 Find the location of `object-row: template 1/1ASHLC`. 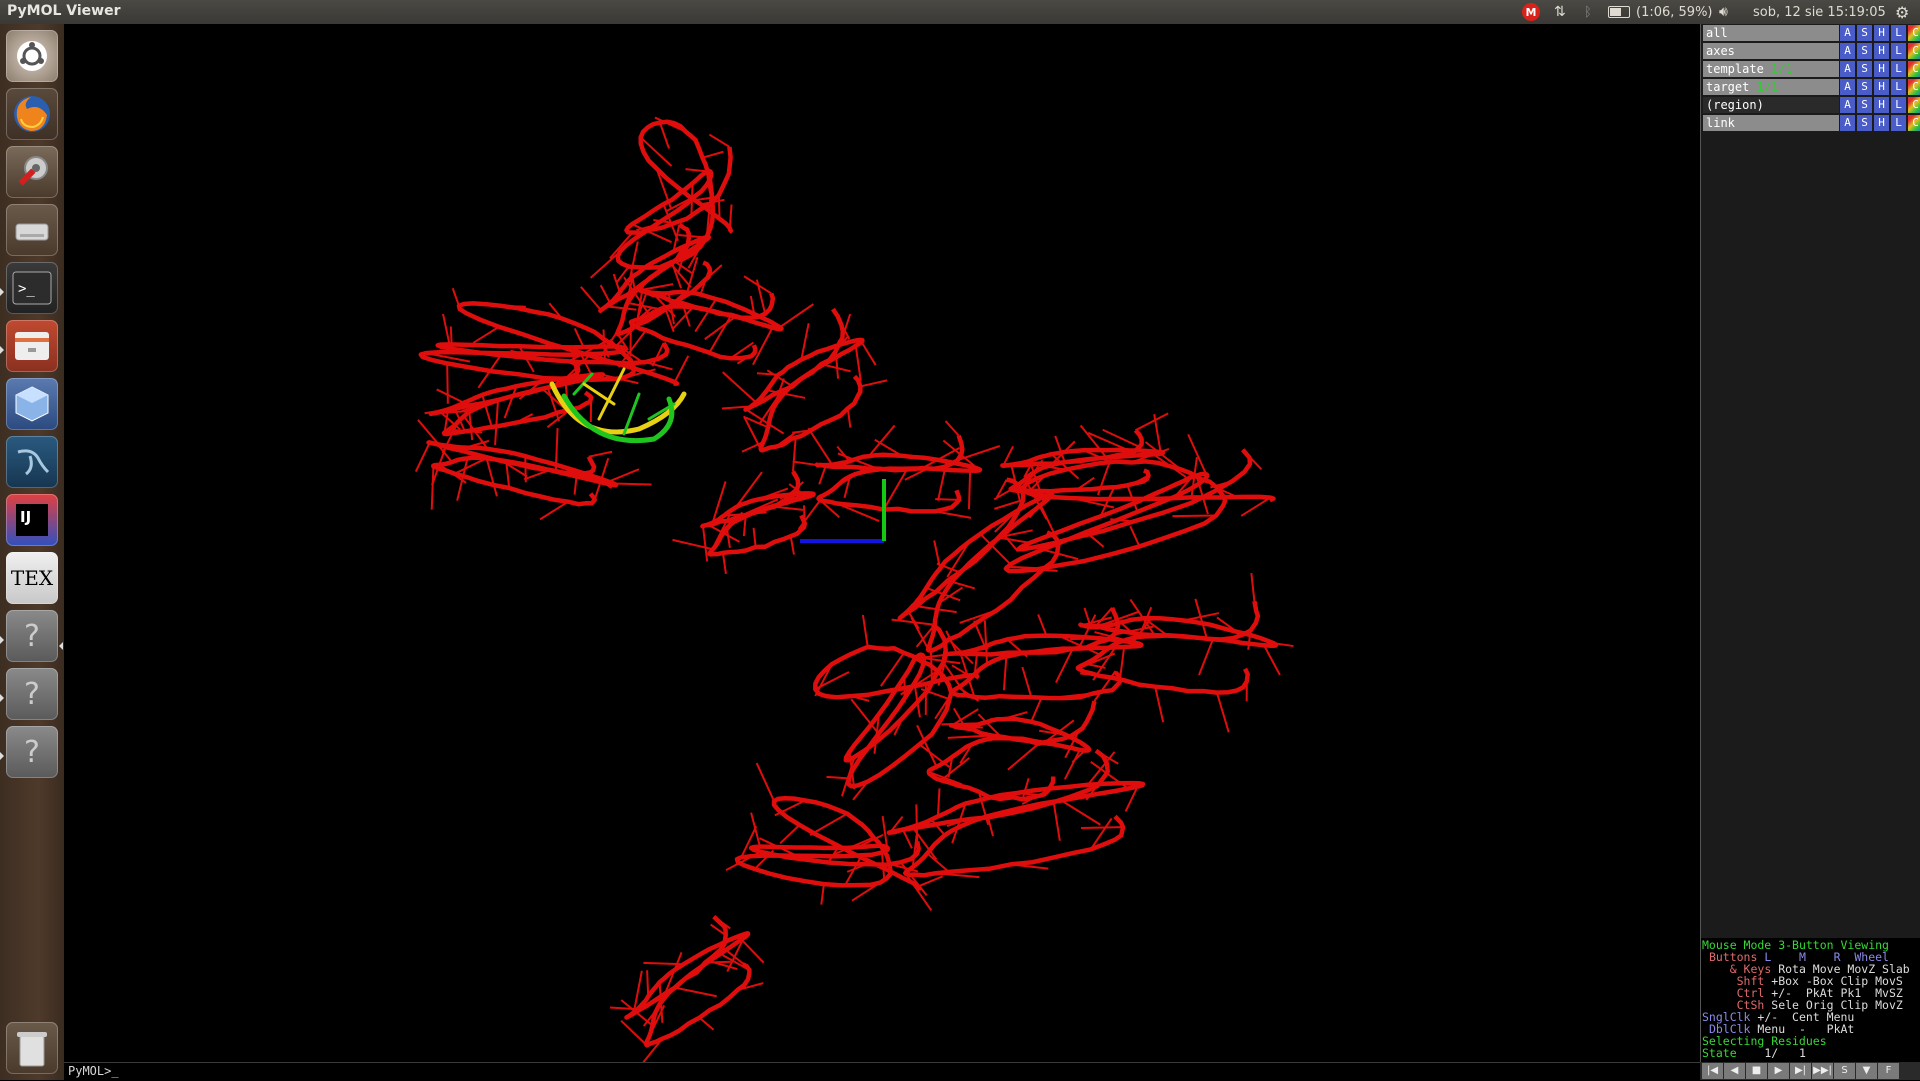

object-row: template 1/1ASHLC is located at coordinates (1811, 69).